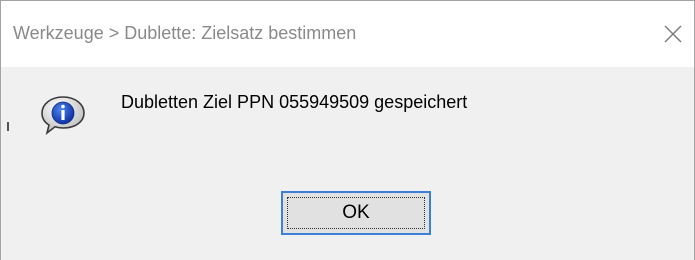  What do you see at coordinates (294, 102) in the screenshot?
I see `message-text: Dubletten Ziel PPN 055949509 gespeichert` at bounding box center [294, 102].